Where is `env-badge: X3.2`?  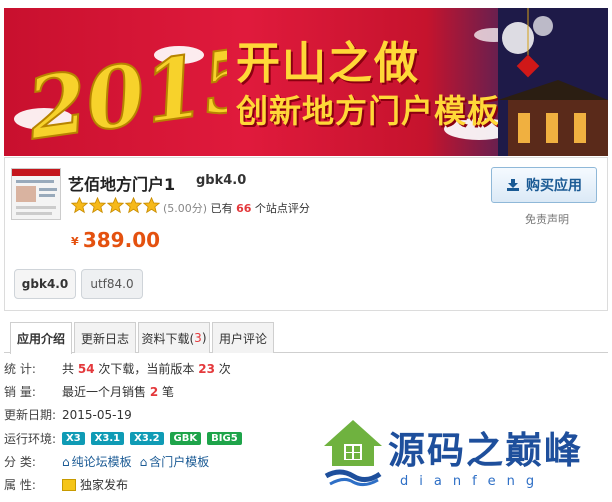
env-badge: X3.2 is located at coordinates (147, 438).